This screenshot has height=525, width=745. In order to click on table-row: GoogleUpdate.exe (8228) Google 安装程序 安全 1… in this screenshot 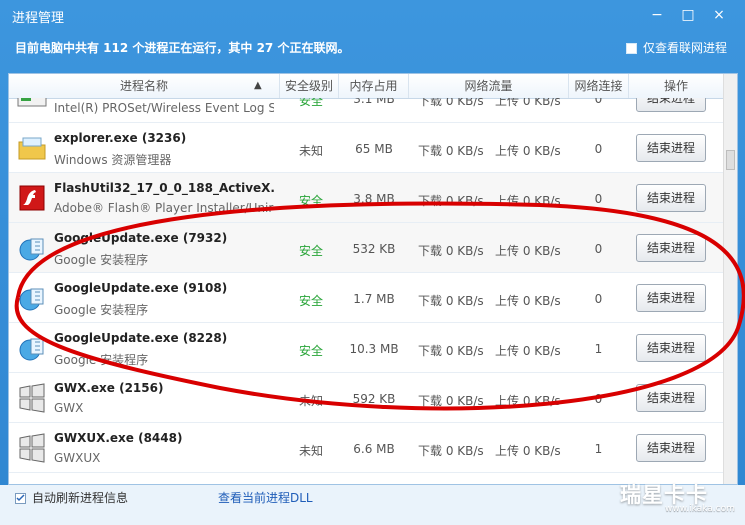, I will do `click(366, 348)`.